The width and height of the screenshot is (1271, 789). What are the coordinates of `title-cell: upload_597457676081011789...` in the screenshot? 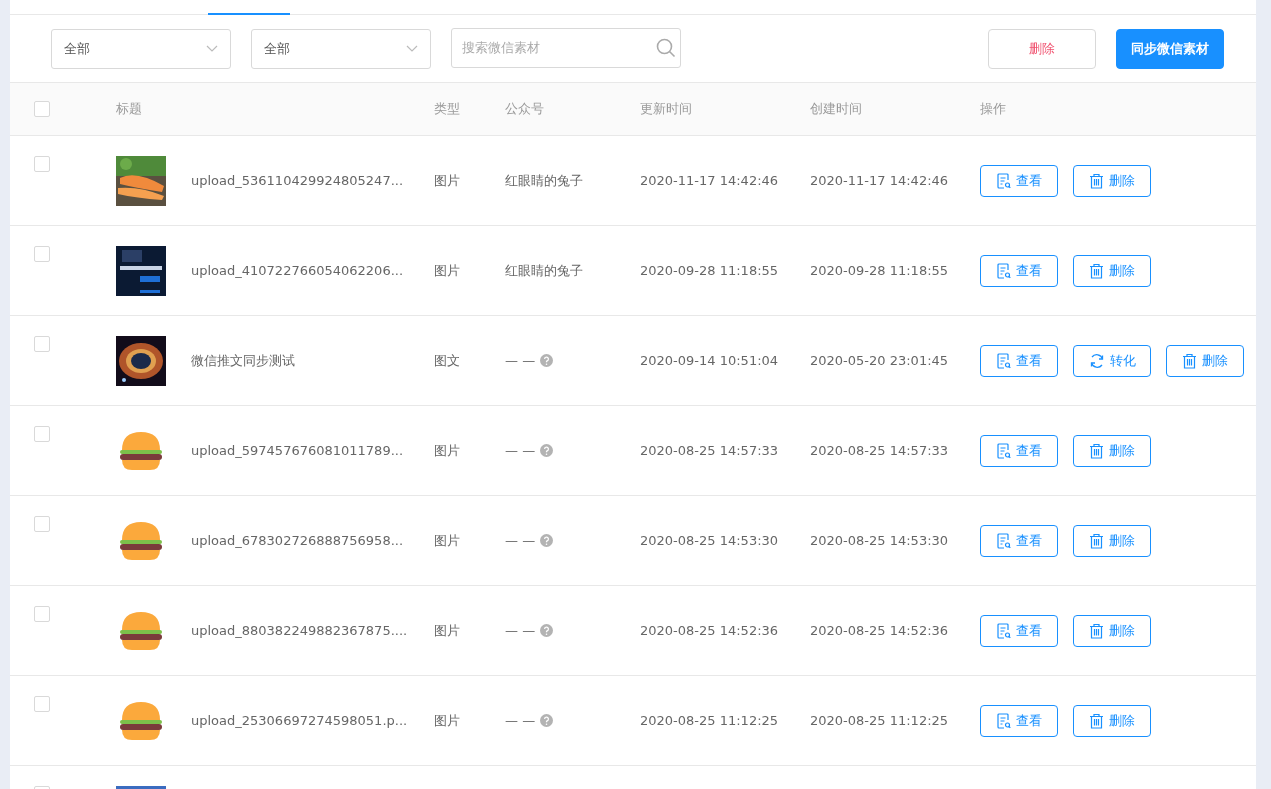 It's located at (297, 450).